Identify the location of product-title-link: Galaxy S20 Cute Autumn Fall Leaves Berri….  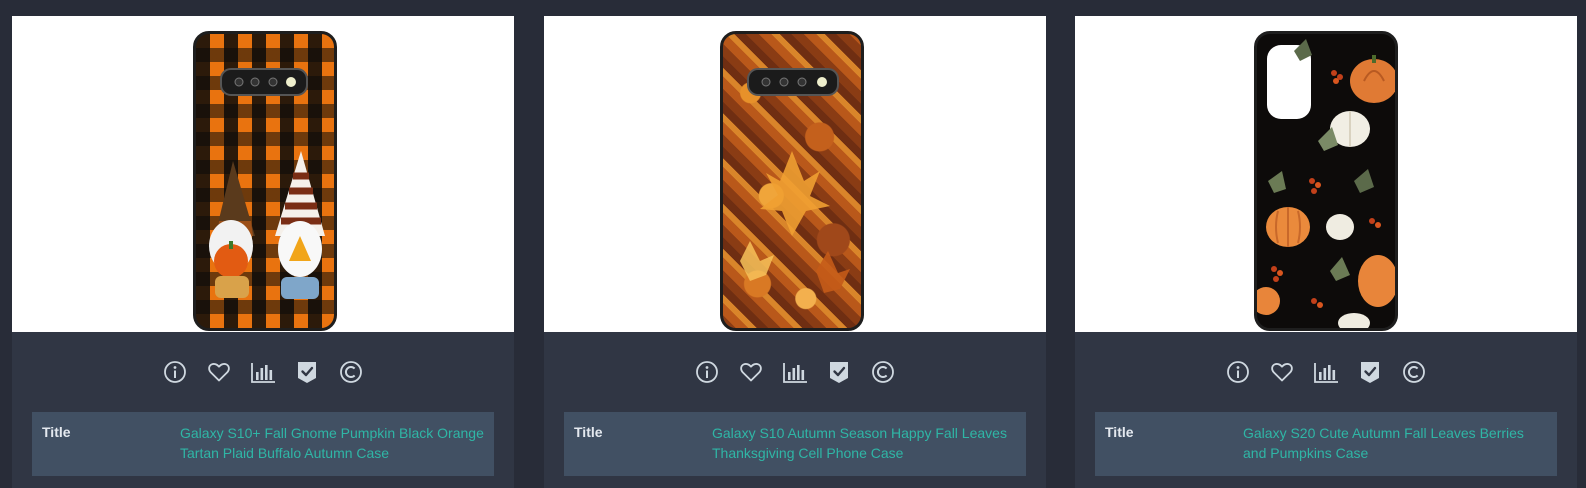
(1396, 443).